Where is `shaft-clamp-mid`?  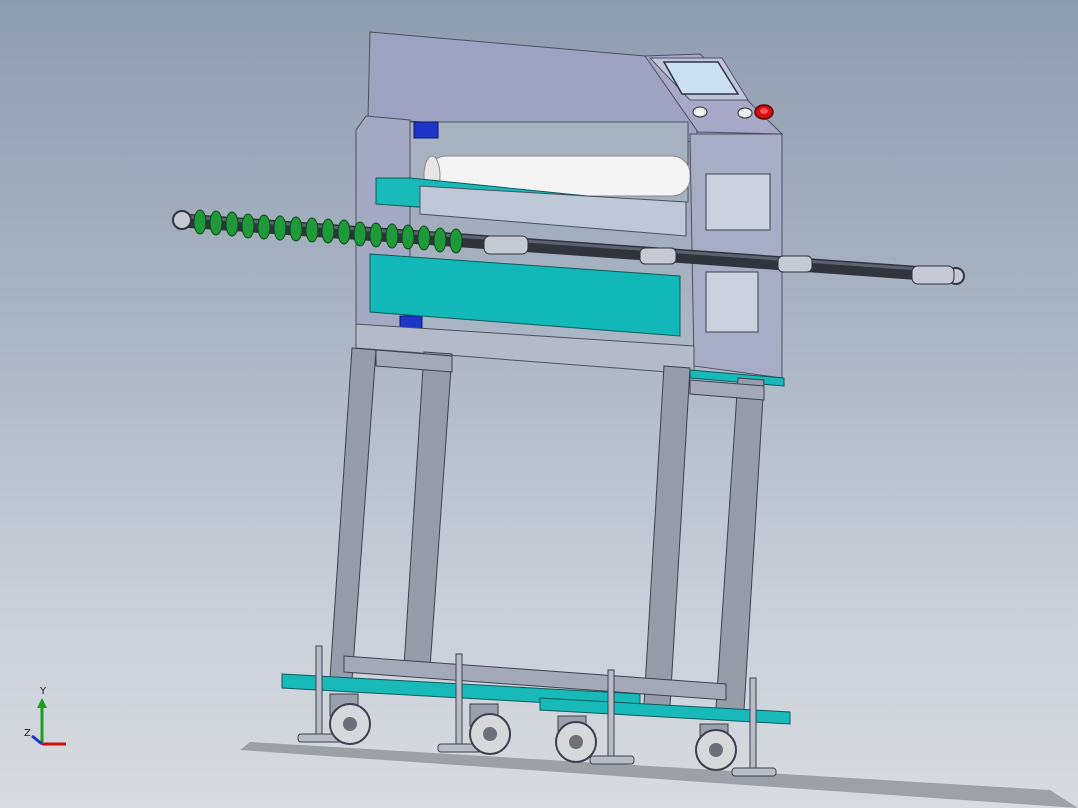 shaft-clamp-mid is located at coordinates (658, 256).